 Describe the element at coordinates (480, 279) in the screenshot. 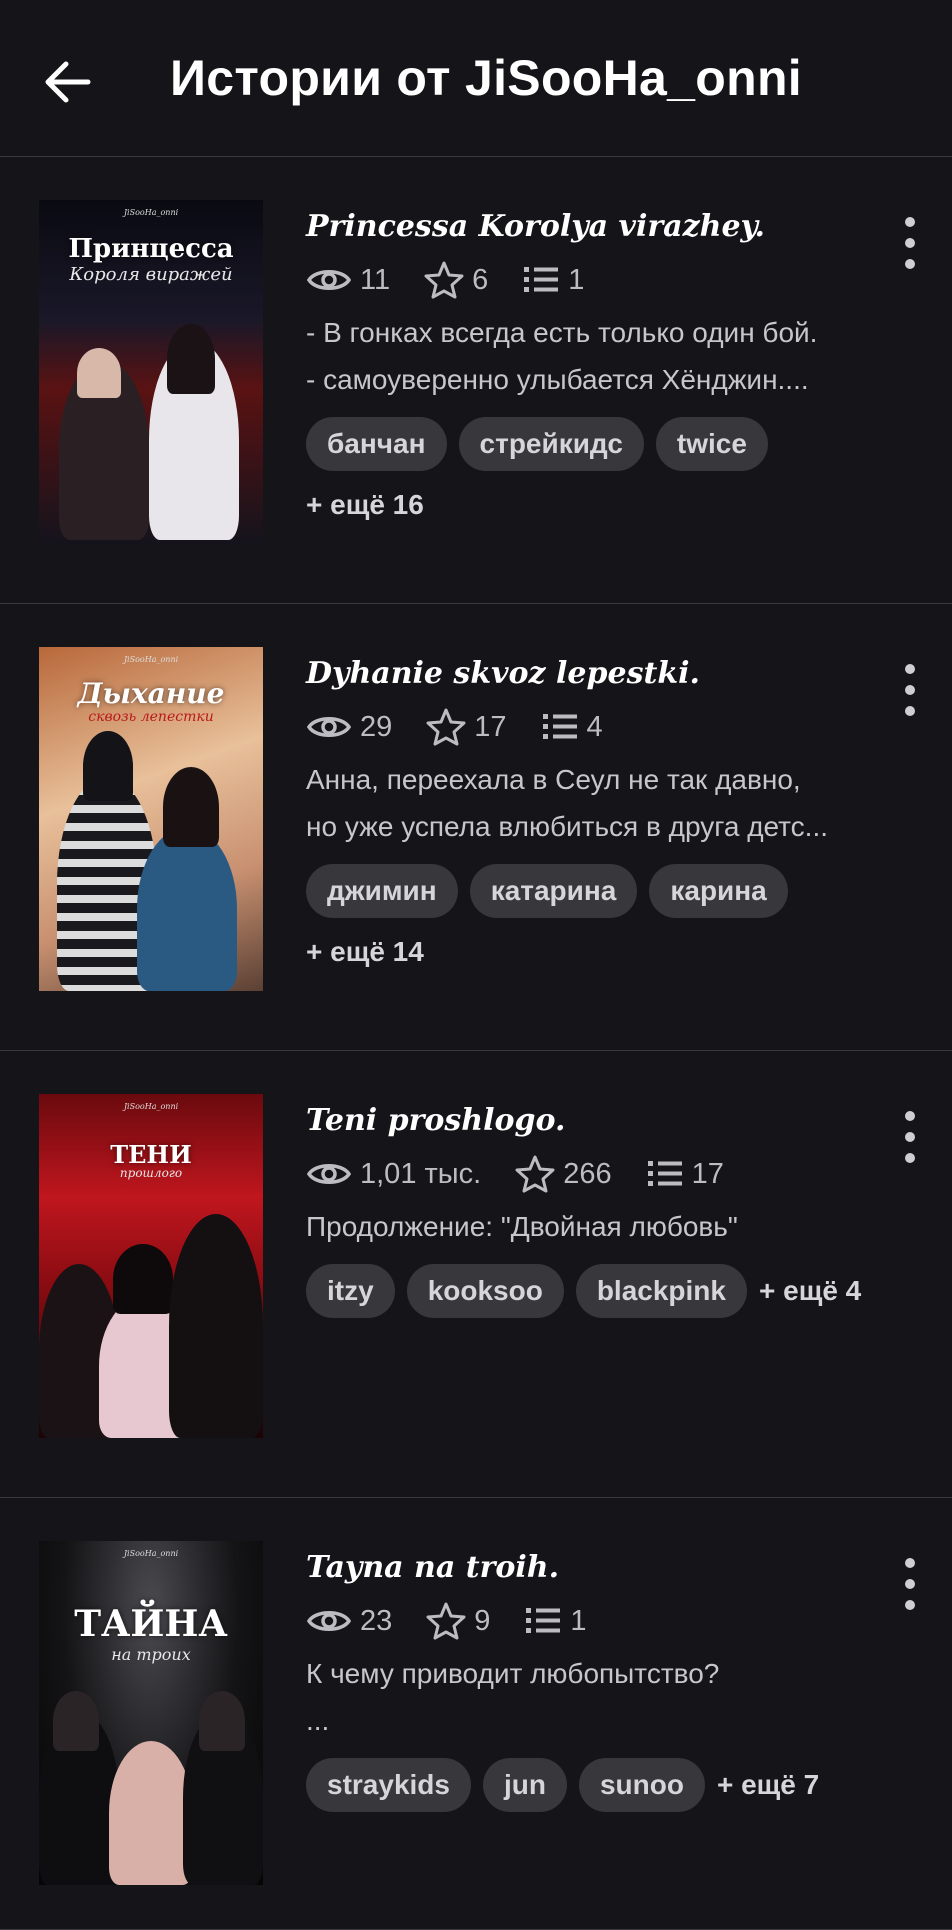

I see `stars-count: 6` at that location.